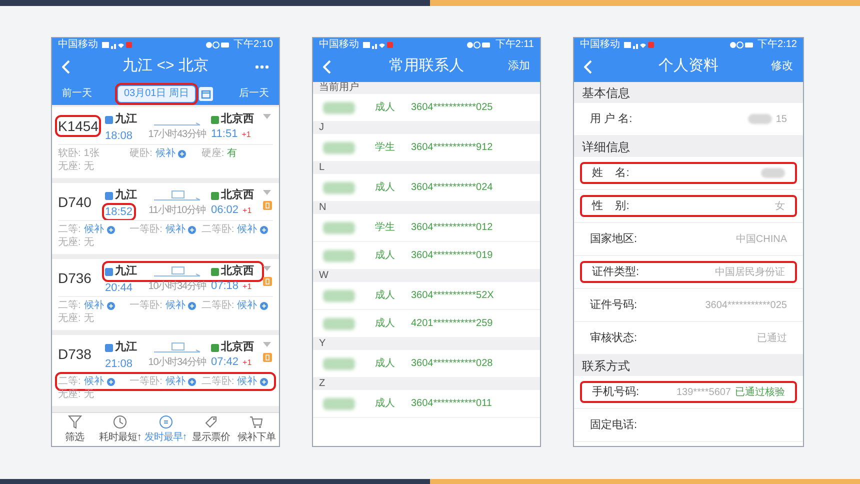  I want to click on id-number: 3604***********912, so click(452, 148).